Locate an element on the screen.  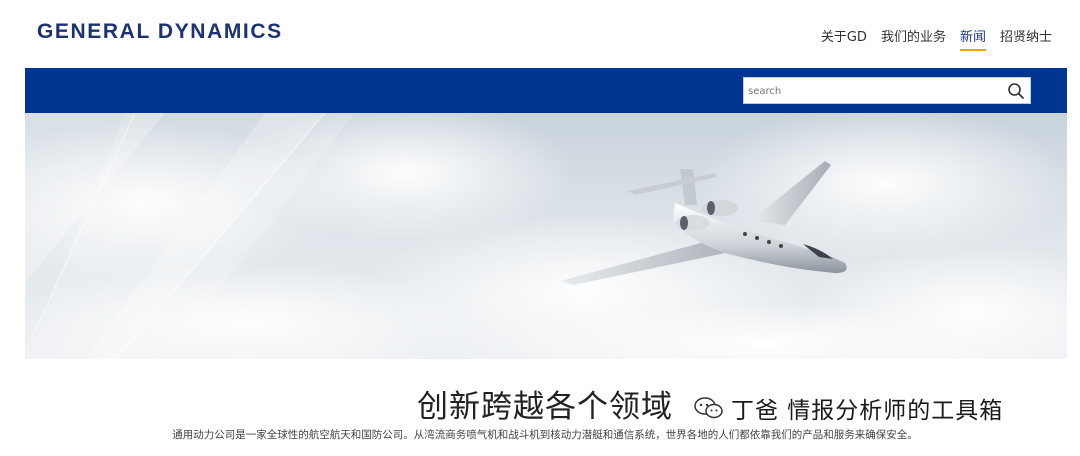
main-nav: 关于GD 我们的业务 新闻 招贤纳士 is located at coordinates (936, 38).